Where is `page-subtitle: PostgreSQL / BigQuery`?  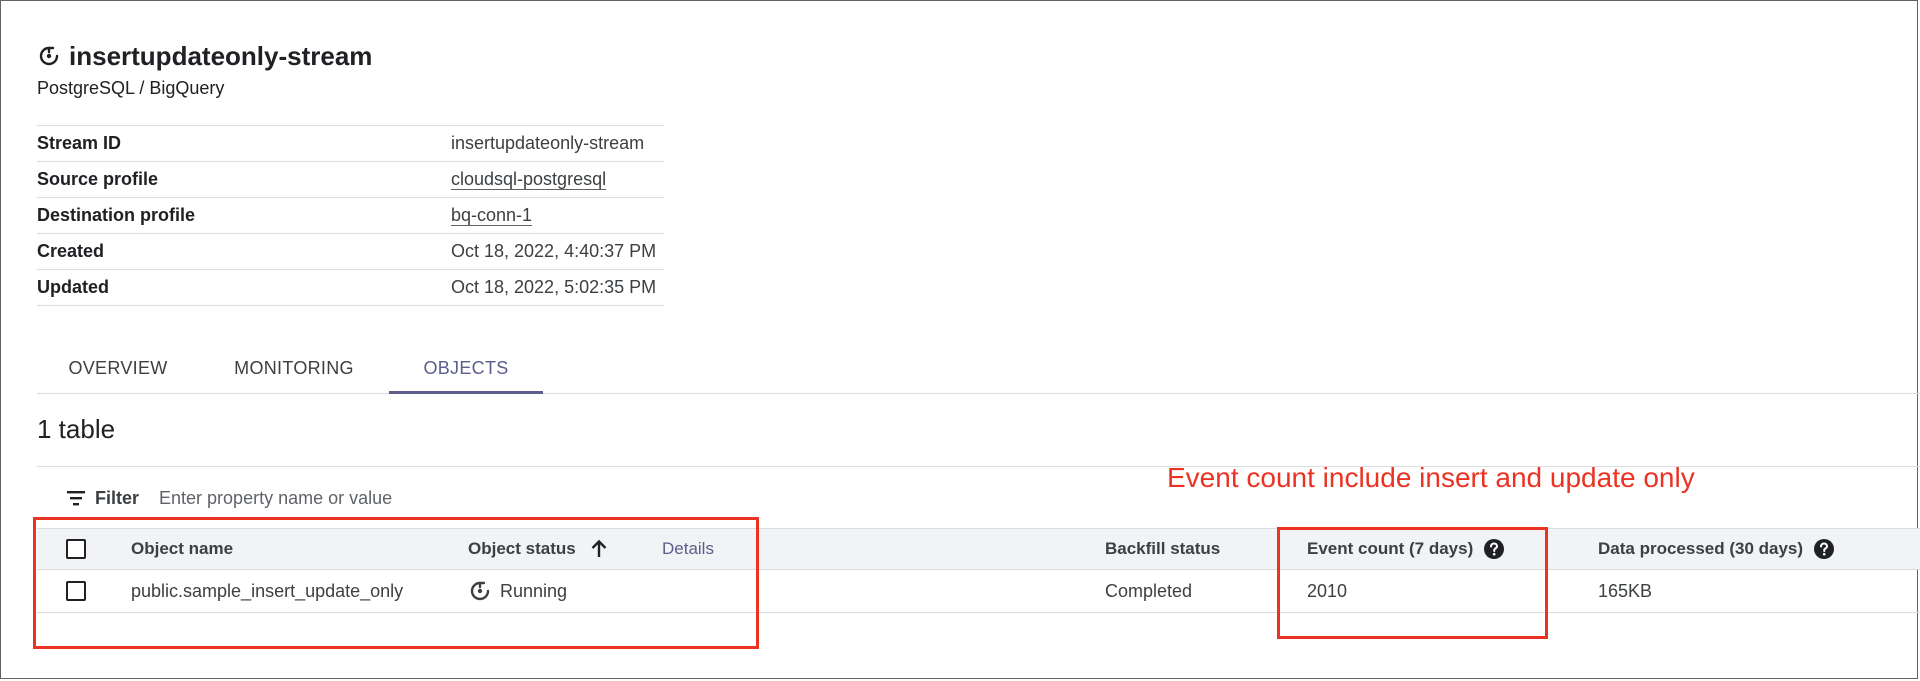
page-subtitle: PostgreSQL / BigQuery is located at coordinates (131, 88).